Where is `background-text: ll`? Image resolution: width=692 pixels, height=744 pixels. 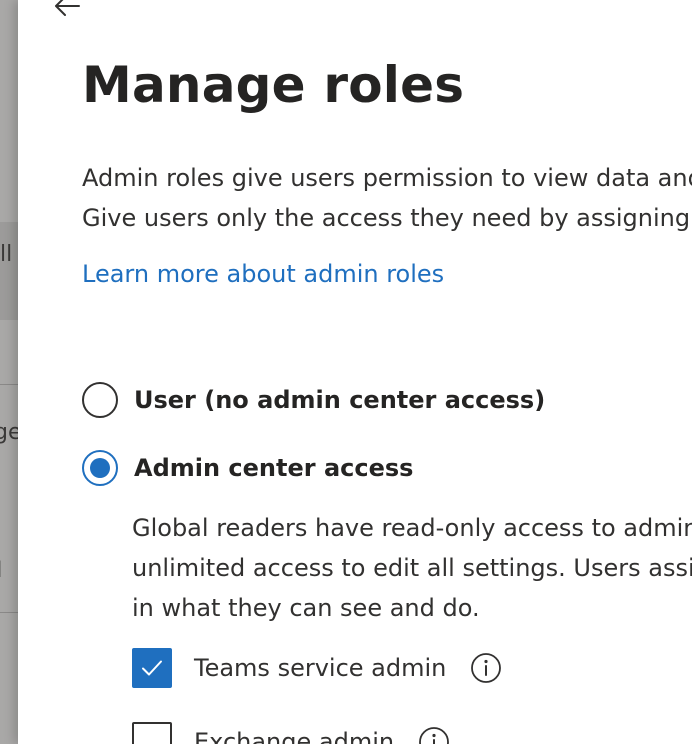 background-text: ll is located at coordinates (6, 254).